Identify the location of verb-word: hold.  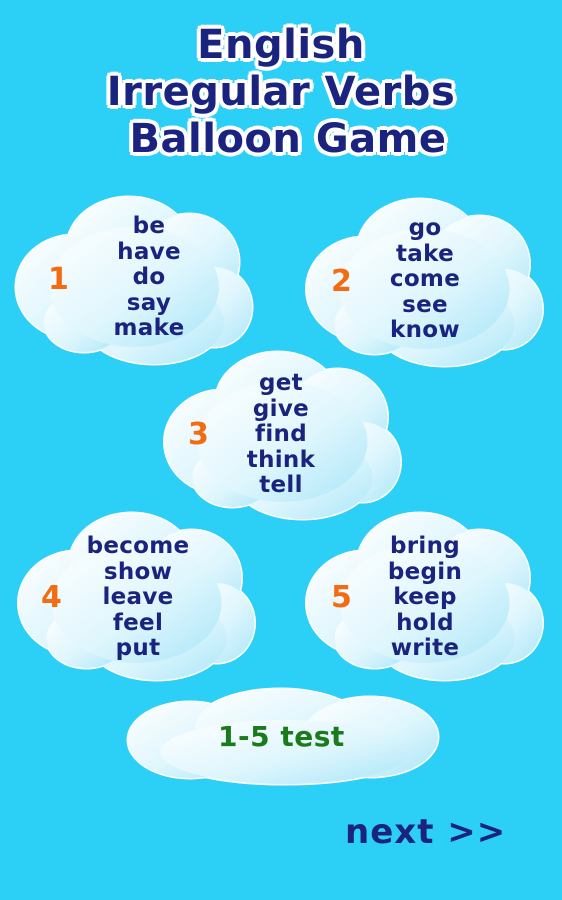
(425, 622).